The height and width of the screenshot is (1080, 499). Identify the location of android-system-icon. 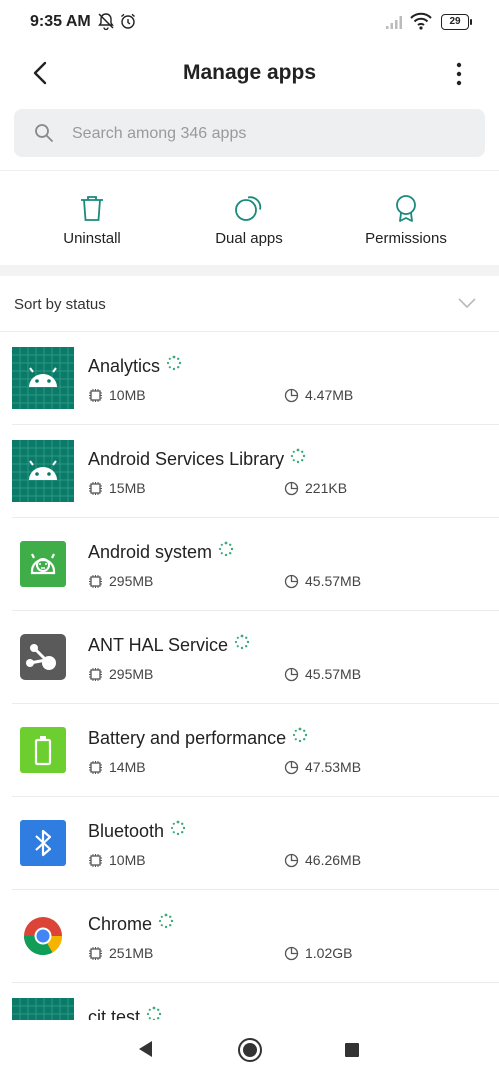
(43, 564).